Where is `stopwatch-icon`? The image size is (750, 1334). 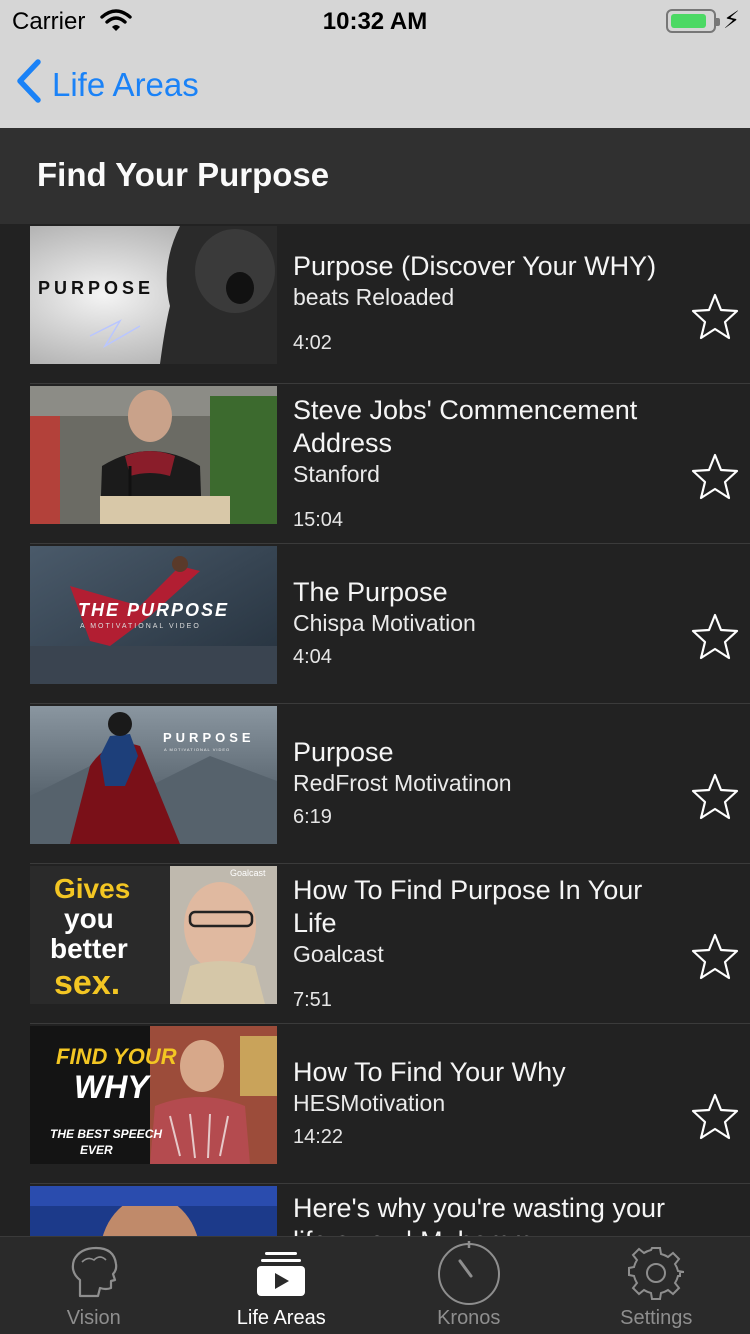
stopwatch-icon is located at coordinates (469, 1272).